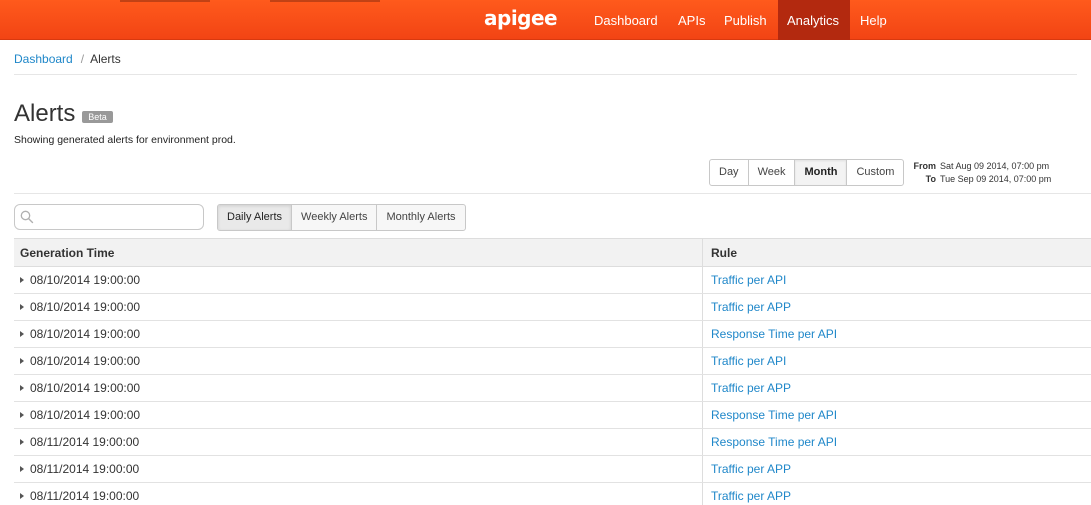  What do you see at coordinates (45, 113) in the screenshot?
I see `page-title: Alerts` at bounding box center [45, 113].